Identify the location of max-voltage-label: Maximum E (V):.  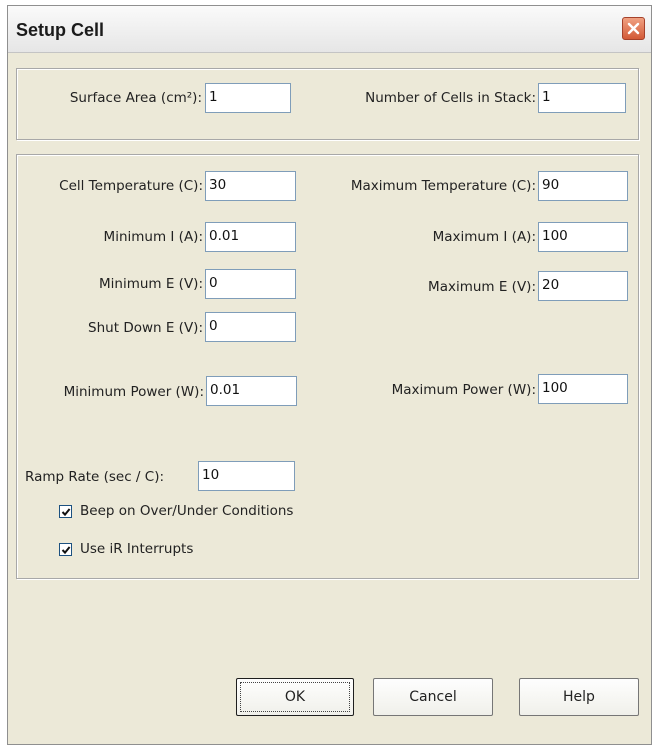
(482, 287).